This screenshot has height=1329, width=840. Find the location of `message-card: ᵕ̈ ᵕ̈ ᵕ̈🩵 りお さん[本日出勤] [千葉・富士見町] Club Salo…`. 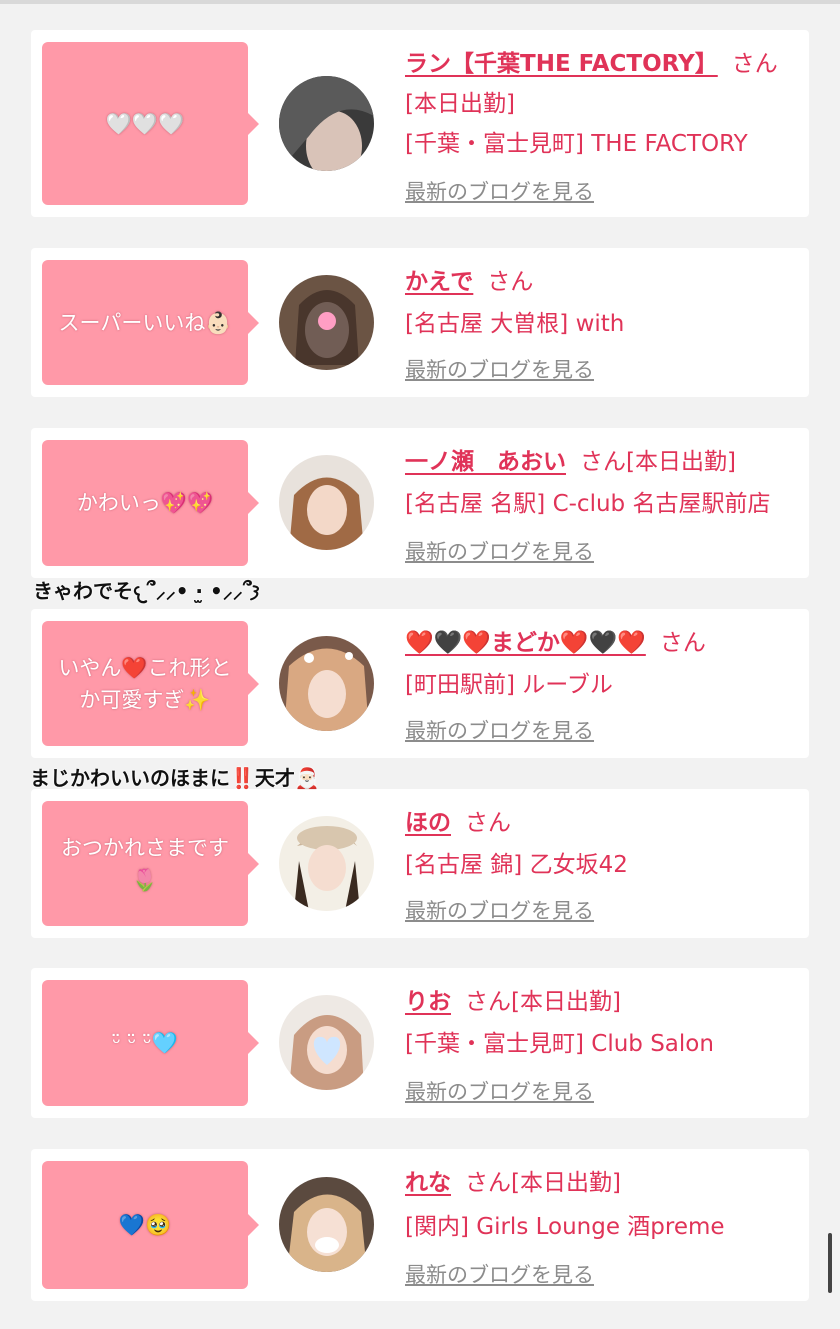

message-card: ᵕ̈ ᵕ̈ ᵕ̈🩵 りお さん[本日出勤] [千葉・富士見町] Club Salo… is located at coordinates (420, 1043).